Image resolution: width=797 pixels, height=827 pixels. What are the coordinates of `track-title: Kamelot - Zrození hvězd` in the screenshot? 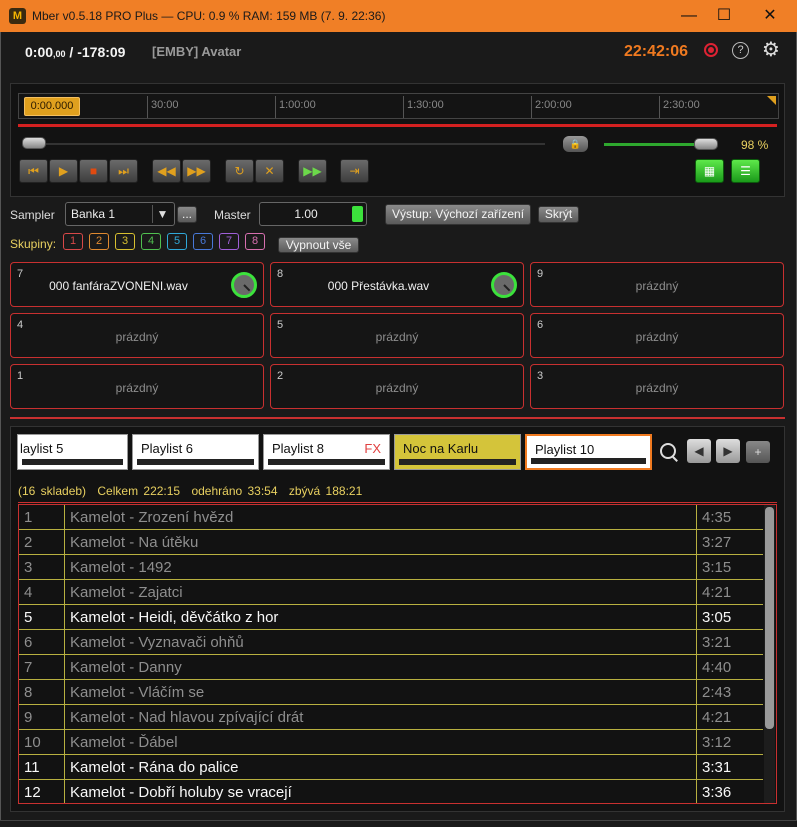 It's located at (381, 517).